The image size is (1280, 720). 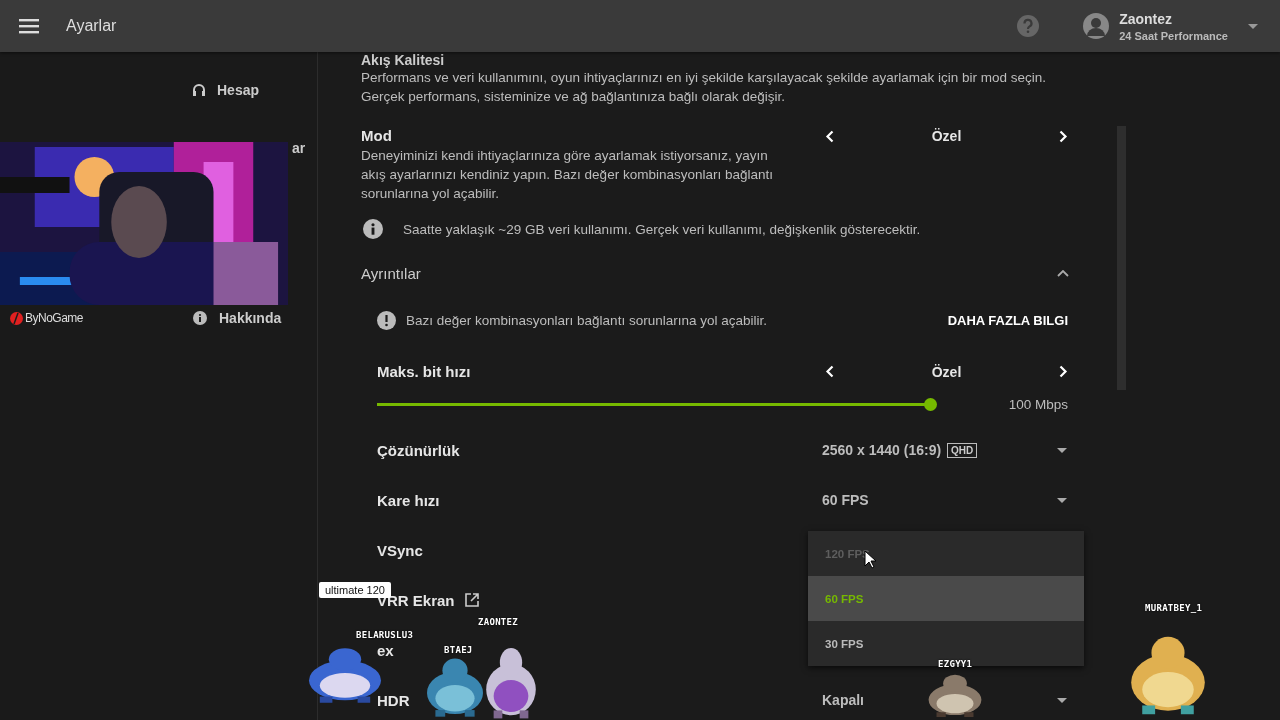 I want to click on user-name: Zaontez, so click(x=1173, y=18).